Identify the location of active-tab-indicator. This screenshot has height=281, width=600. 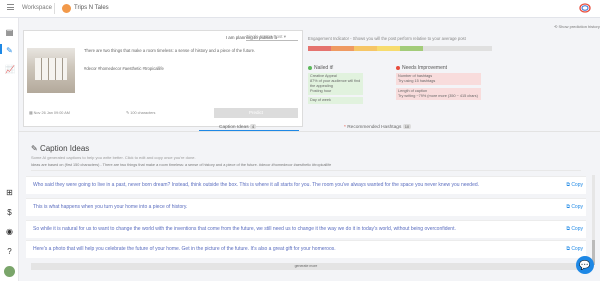
(249, 130).